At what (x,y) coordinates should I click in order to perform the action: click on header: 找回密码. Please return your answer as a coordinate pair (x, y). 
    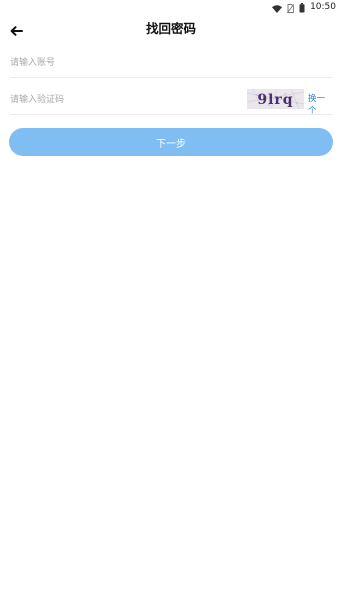
    Looking at the image, I should click on (171, 28).